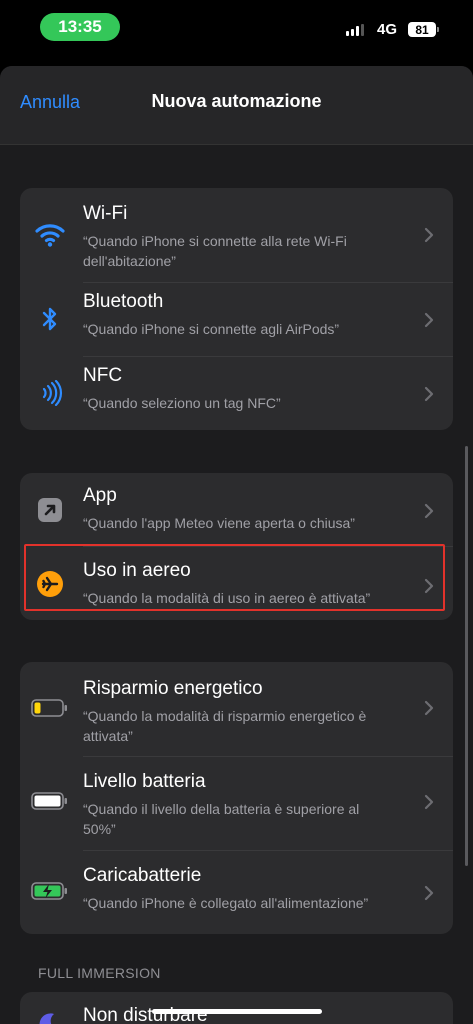 This screenshot has height=1024, width=473. I want to click on network-type: 4G, so click(387, 29).